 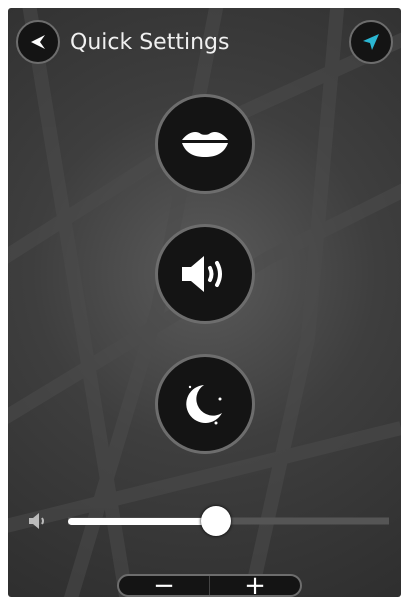 I want to click on back-button, so click(x=38, y=42).